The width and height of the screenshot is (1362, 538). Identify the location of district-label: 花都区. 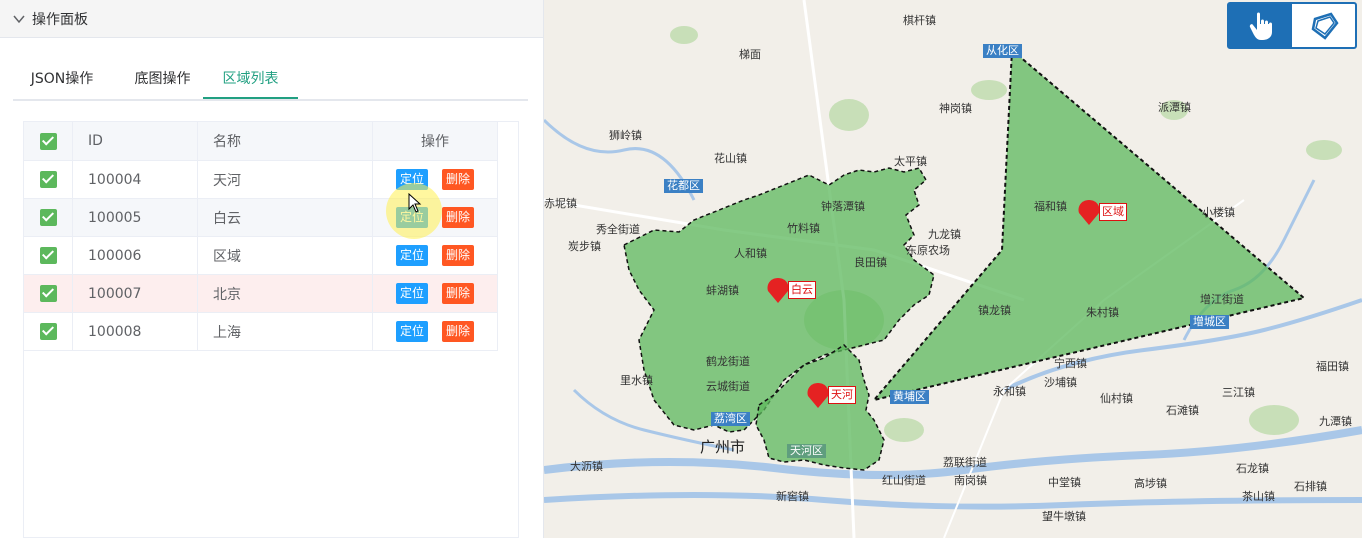
(683, 186).